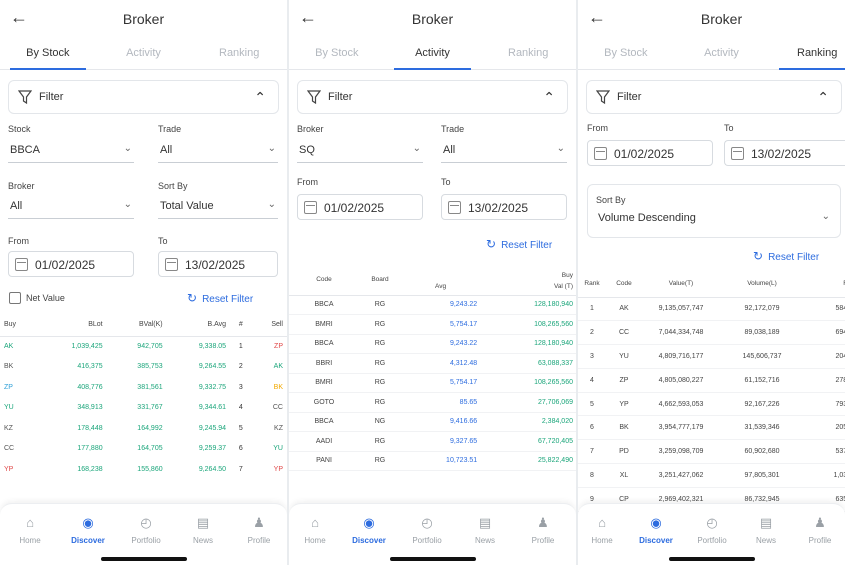  Describe the element at coordinates (432, 402) in the screenshot. I see `table-row: GOTO RG 85.65 27,706,069` at that location.